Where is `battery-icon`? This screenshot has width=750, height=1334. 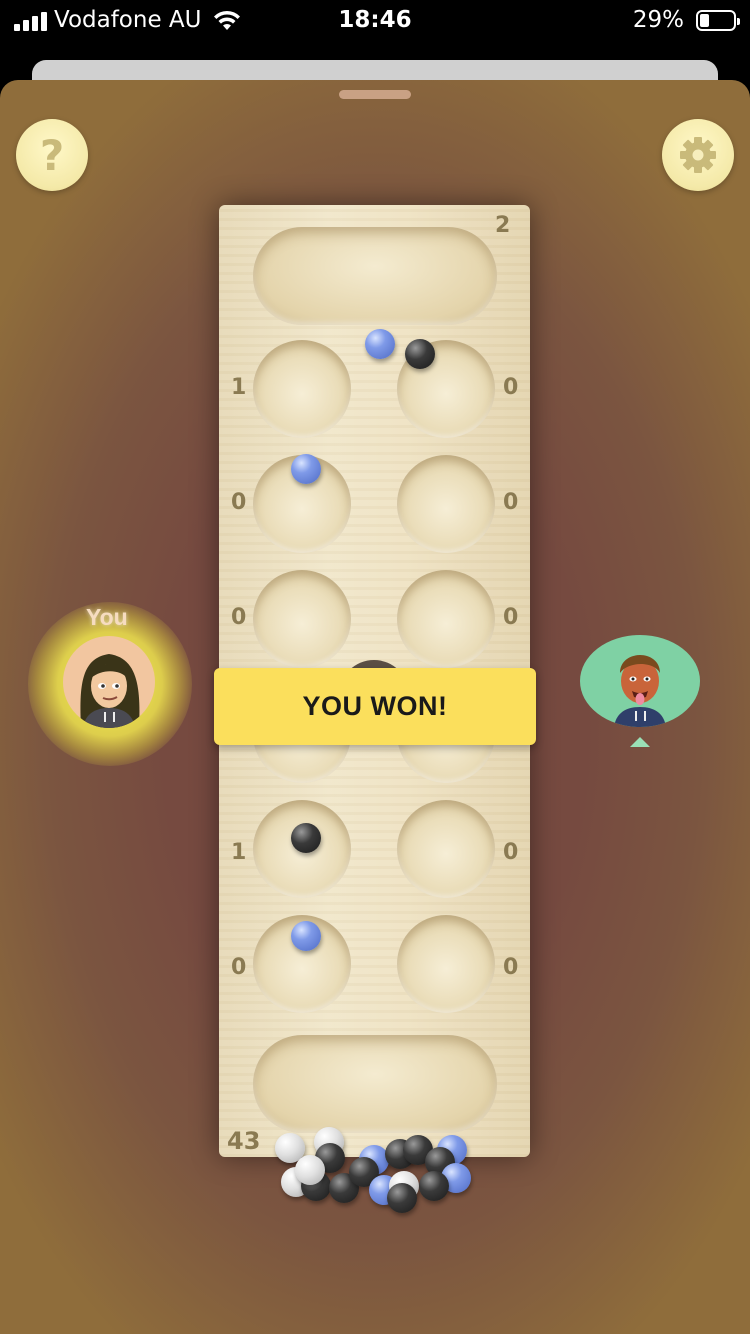
battery-icon is located at coordinates (718, 20).